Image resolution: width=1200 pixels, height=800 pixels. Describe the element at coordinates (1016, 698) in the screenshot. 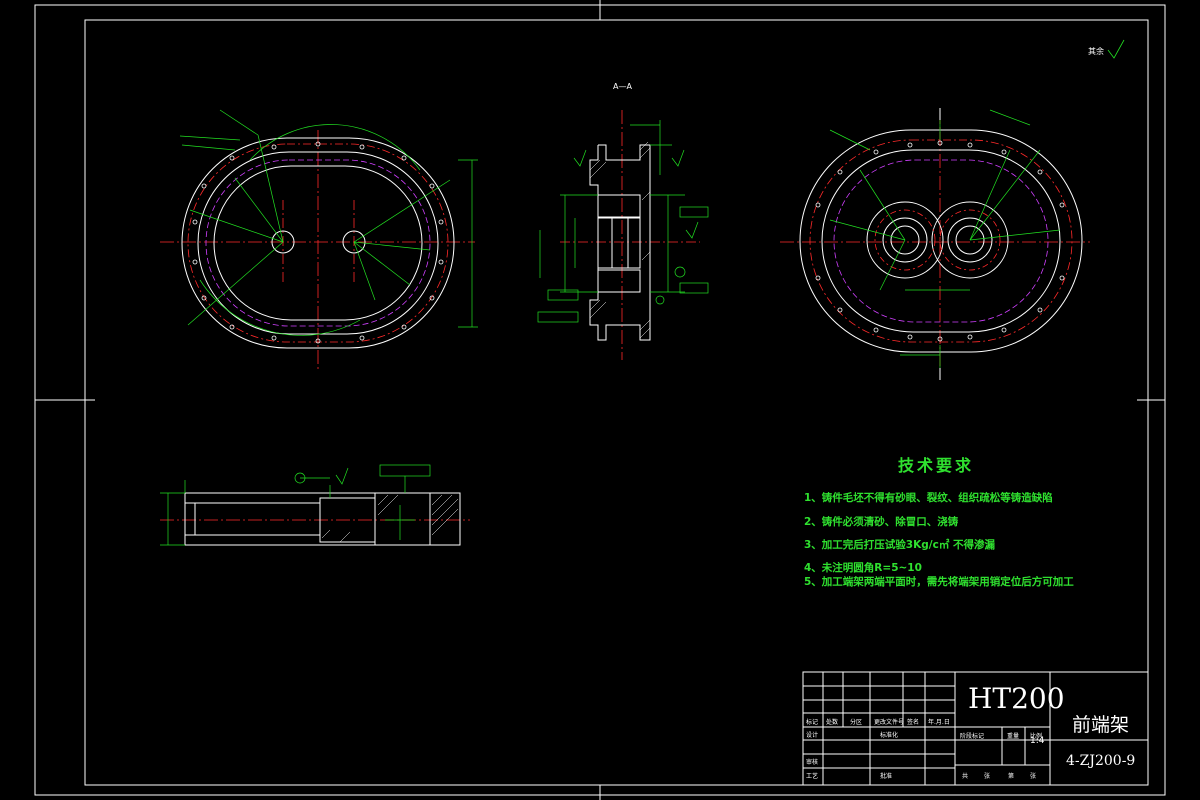

I see `material-label: HT200` at that location.